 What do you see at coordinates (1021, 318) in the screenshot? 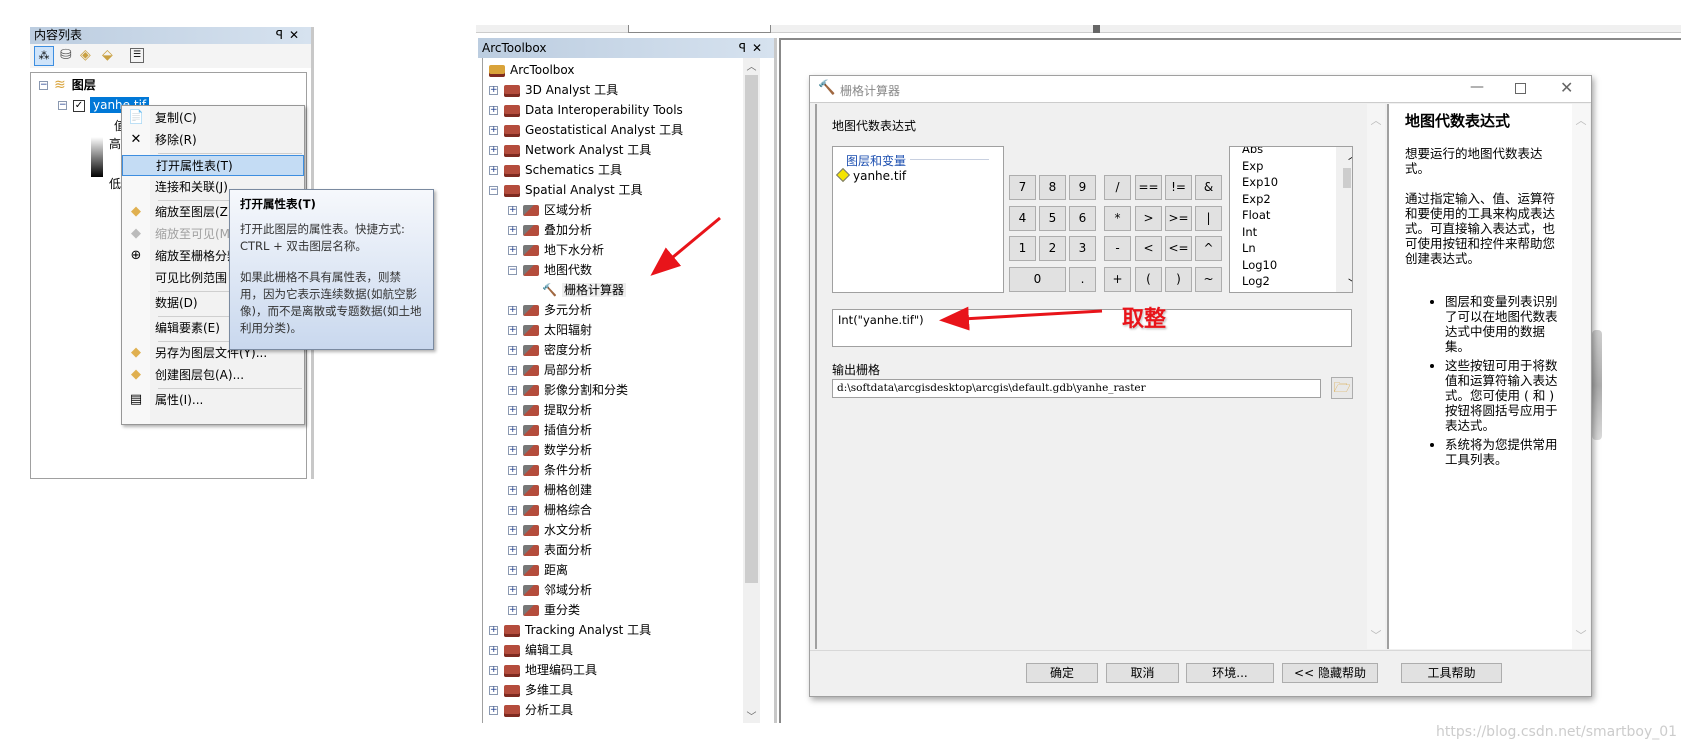
I see `annotation-arrow-expression` at bounding box center [1021, 318].